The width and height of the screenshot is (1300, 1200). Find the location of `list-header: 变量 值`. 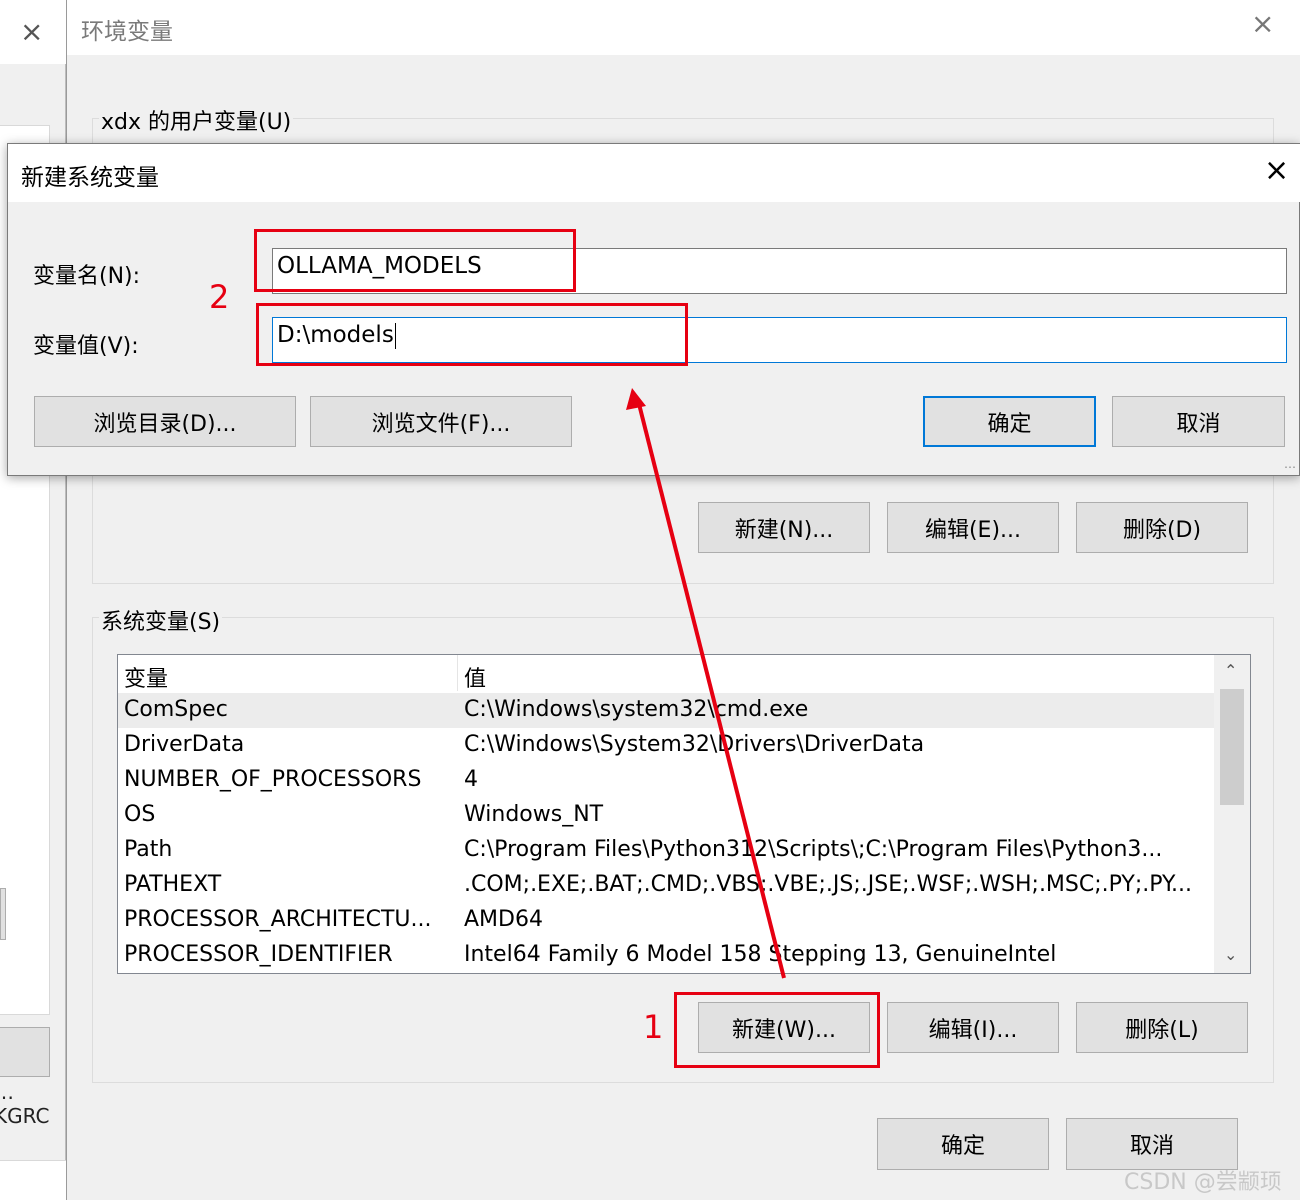

list-header: 变量 值 is located at coordinates (666, 674).